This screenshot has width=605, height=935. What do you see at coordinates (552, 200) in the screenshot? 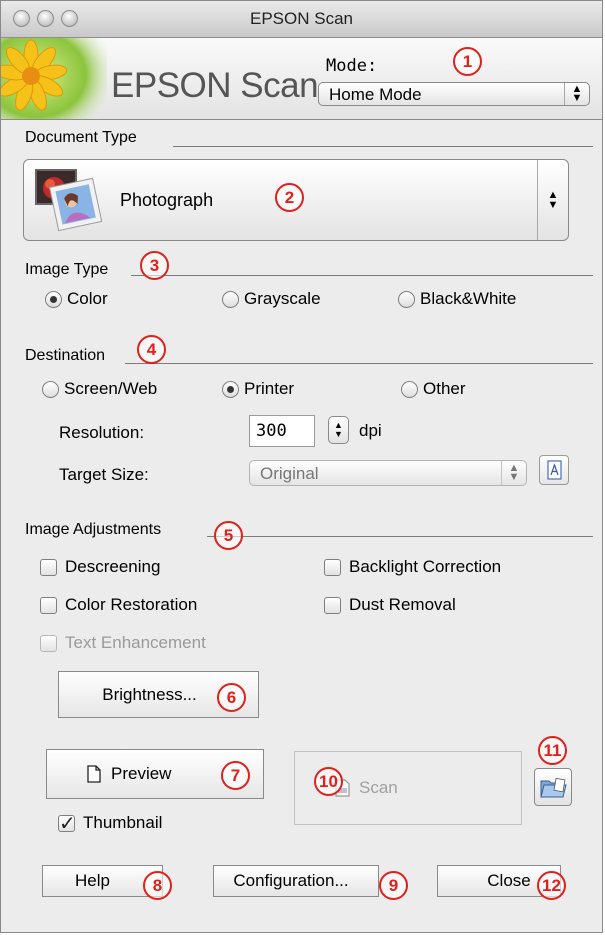
I see `document-type-arrows-icon: ▲ ▼` at bounding box center [552, 200].